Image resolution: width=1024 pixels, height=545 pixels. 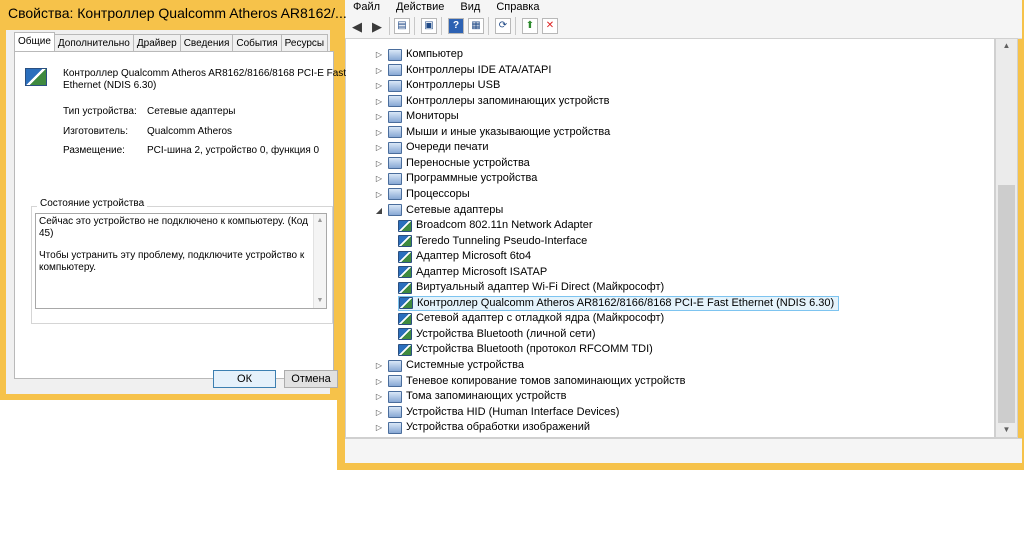 What do you see at coordinates (319, 261) in the screenshot?
I see `status-scrollbar: ▲ ▼` at bounding box center [319, 261].